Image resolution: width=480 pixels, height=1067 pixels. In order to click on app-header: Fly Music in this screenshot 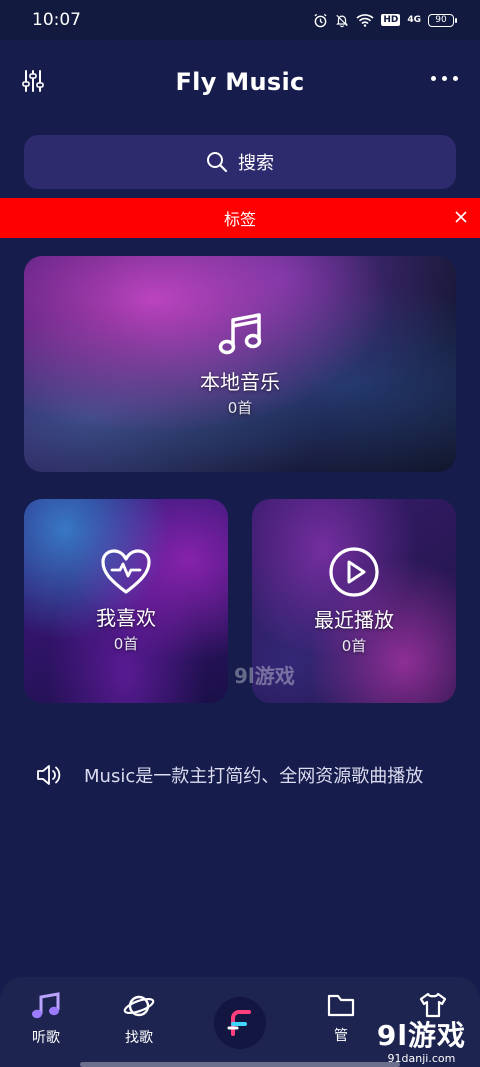, I will do `click(240, 82)`.